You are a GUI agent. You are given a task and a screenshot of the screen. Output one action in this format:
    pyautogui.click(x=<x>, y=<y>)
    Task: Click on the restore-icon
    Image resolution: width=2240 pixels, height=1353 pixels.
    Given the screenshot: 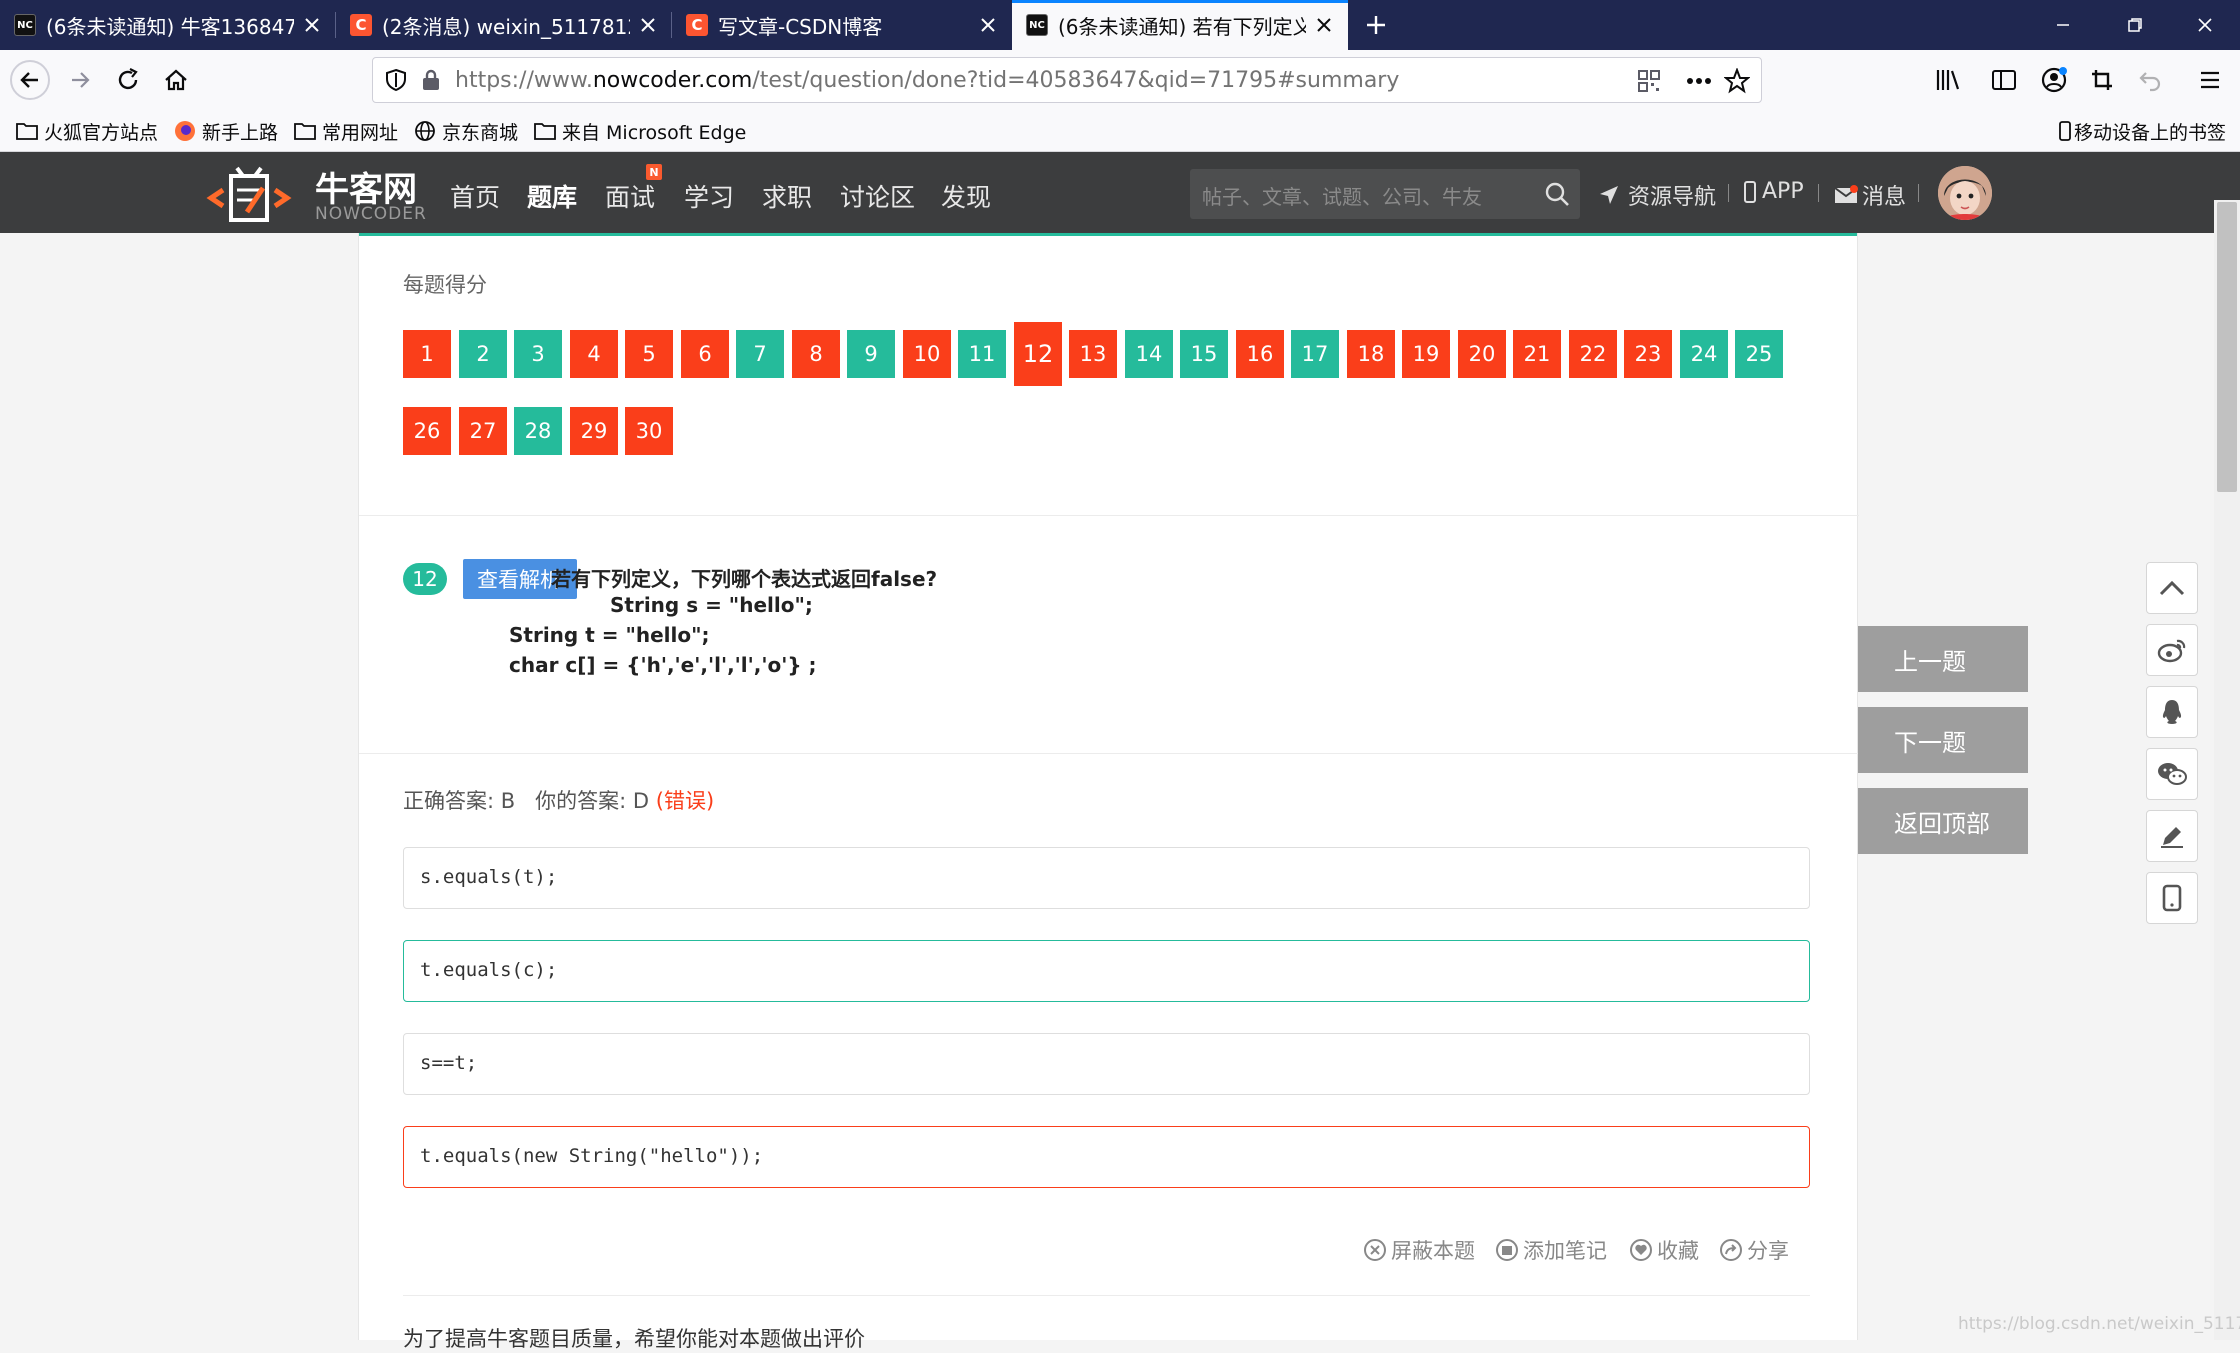 What is the action you would take?
    pyautogui.click(x=2135, y=25)
    